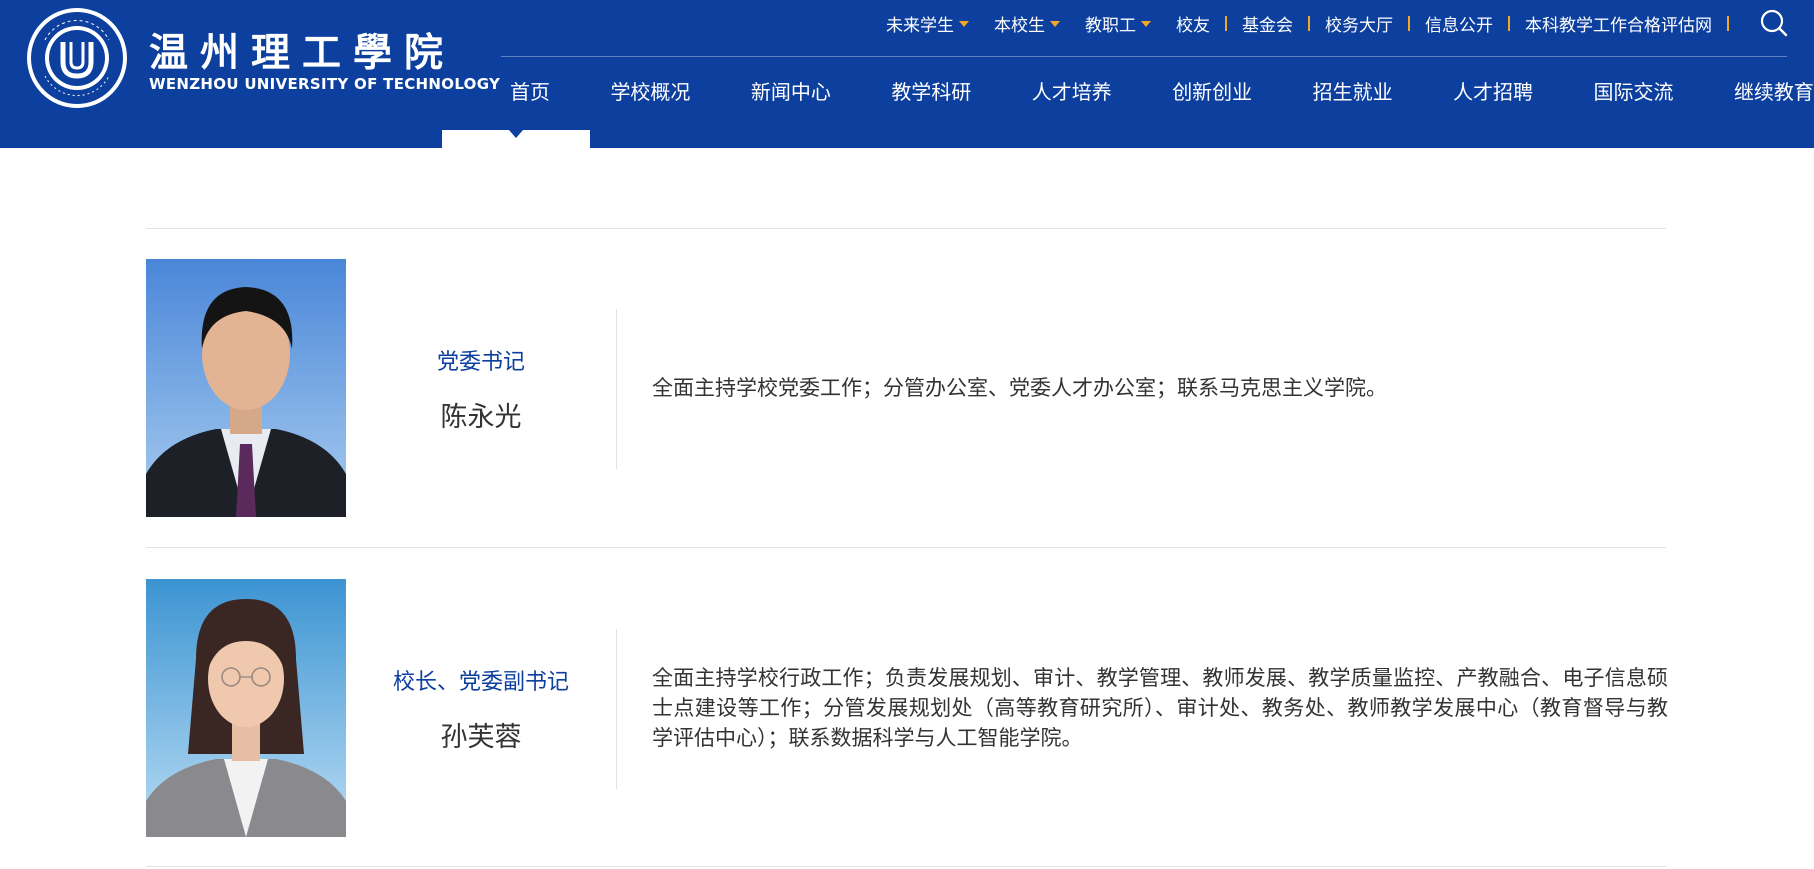  What do you see at coordinates (1774, 23) in the screenshot?
I see `search-icon` at bounding box center [1774, 23].